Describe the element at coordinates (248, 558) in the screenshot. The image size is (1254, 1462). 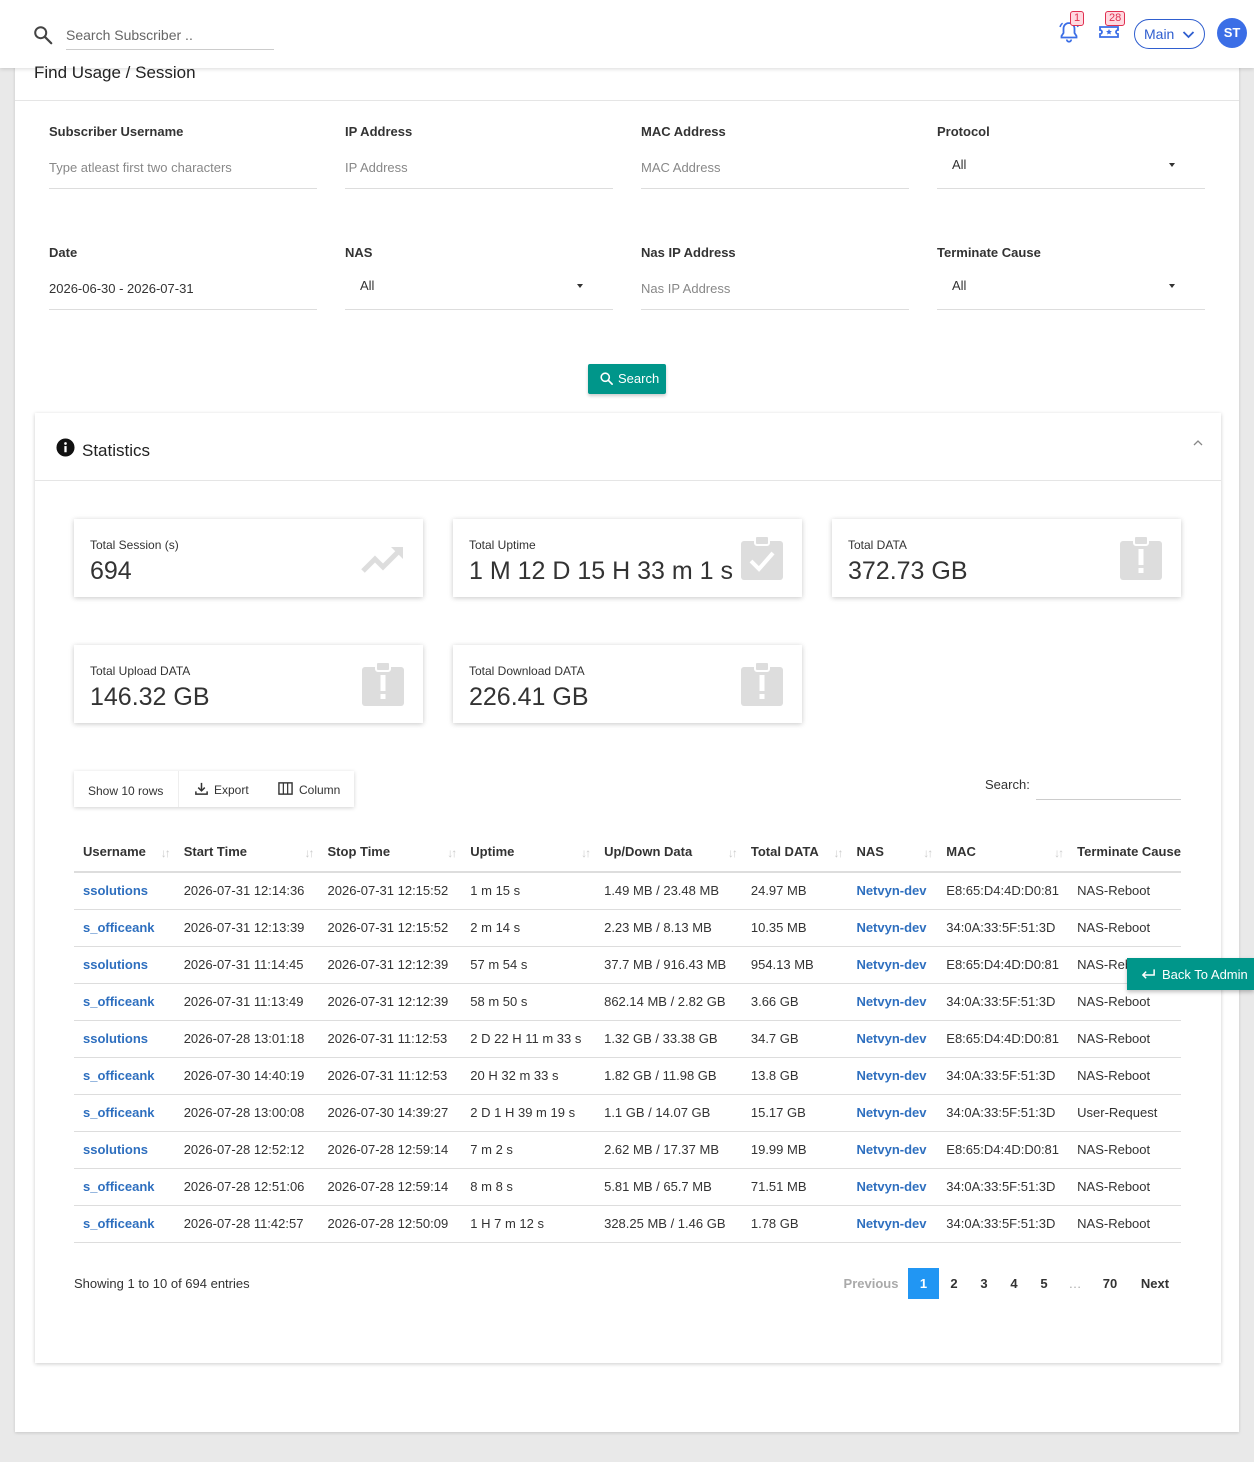
I see `stat-total-session: Total Session (s) 694` at that location.